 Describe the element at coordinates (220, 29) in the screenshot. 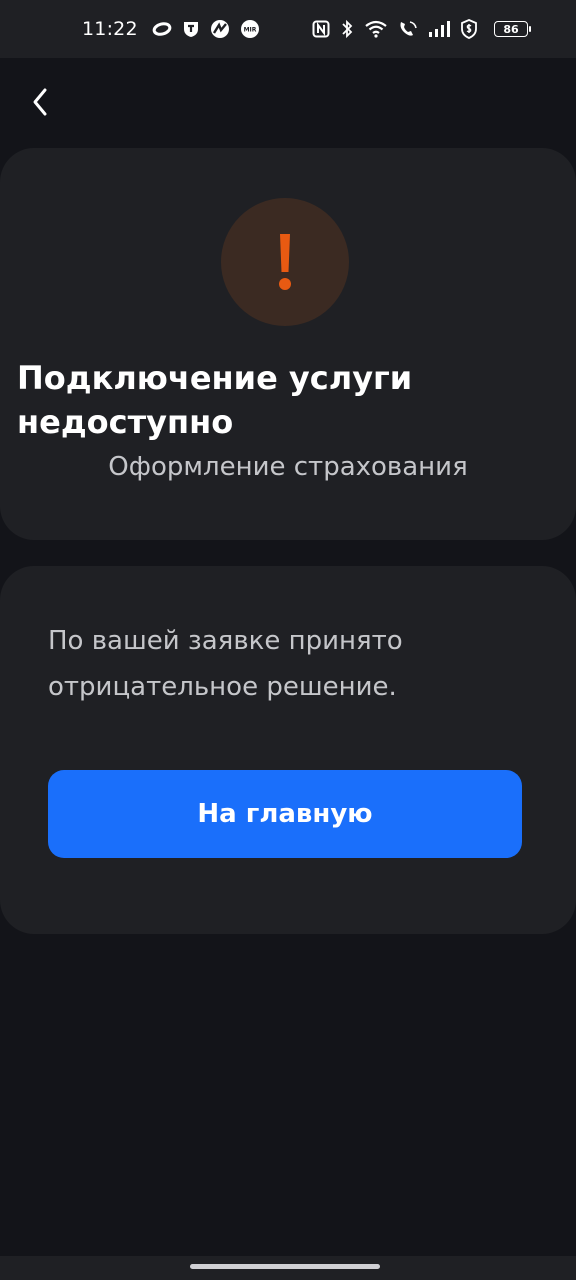

I see `bolt-app-icon` at that location.